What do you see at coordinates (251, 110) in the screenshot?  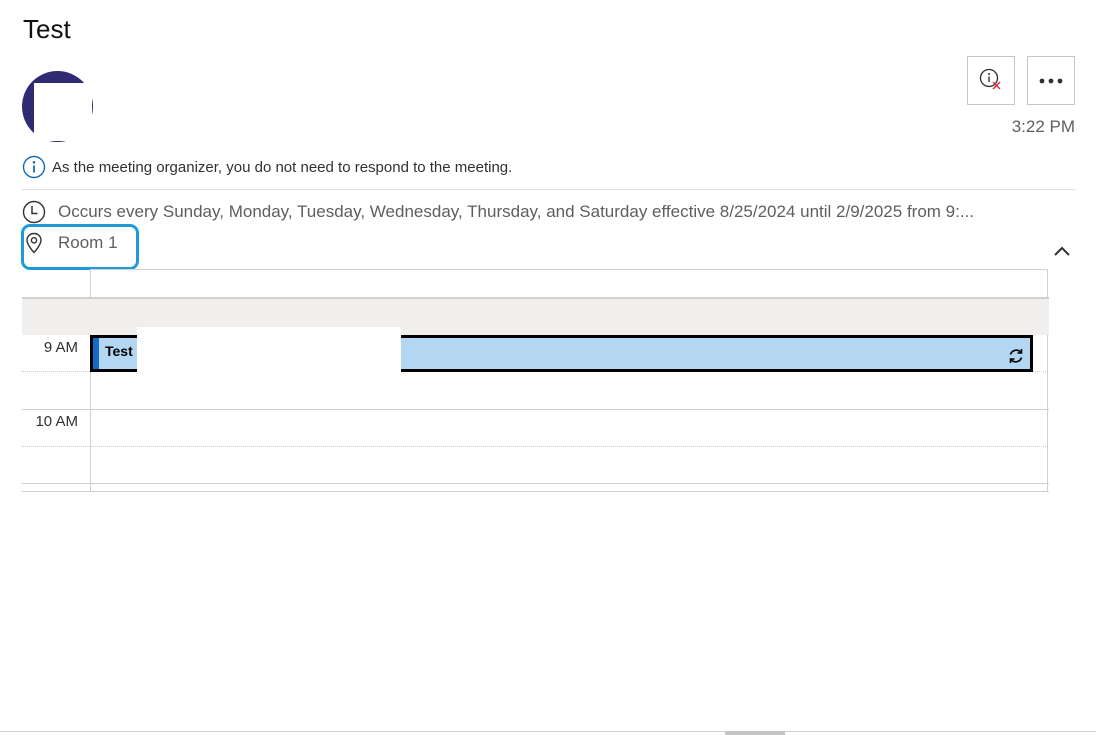 I see `sender-redaction` at bounding box center [251, 110].